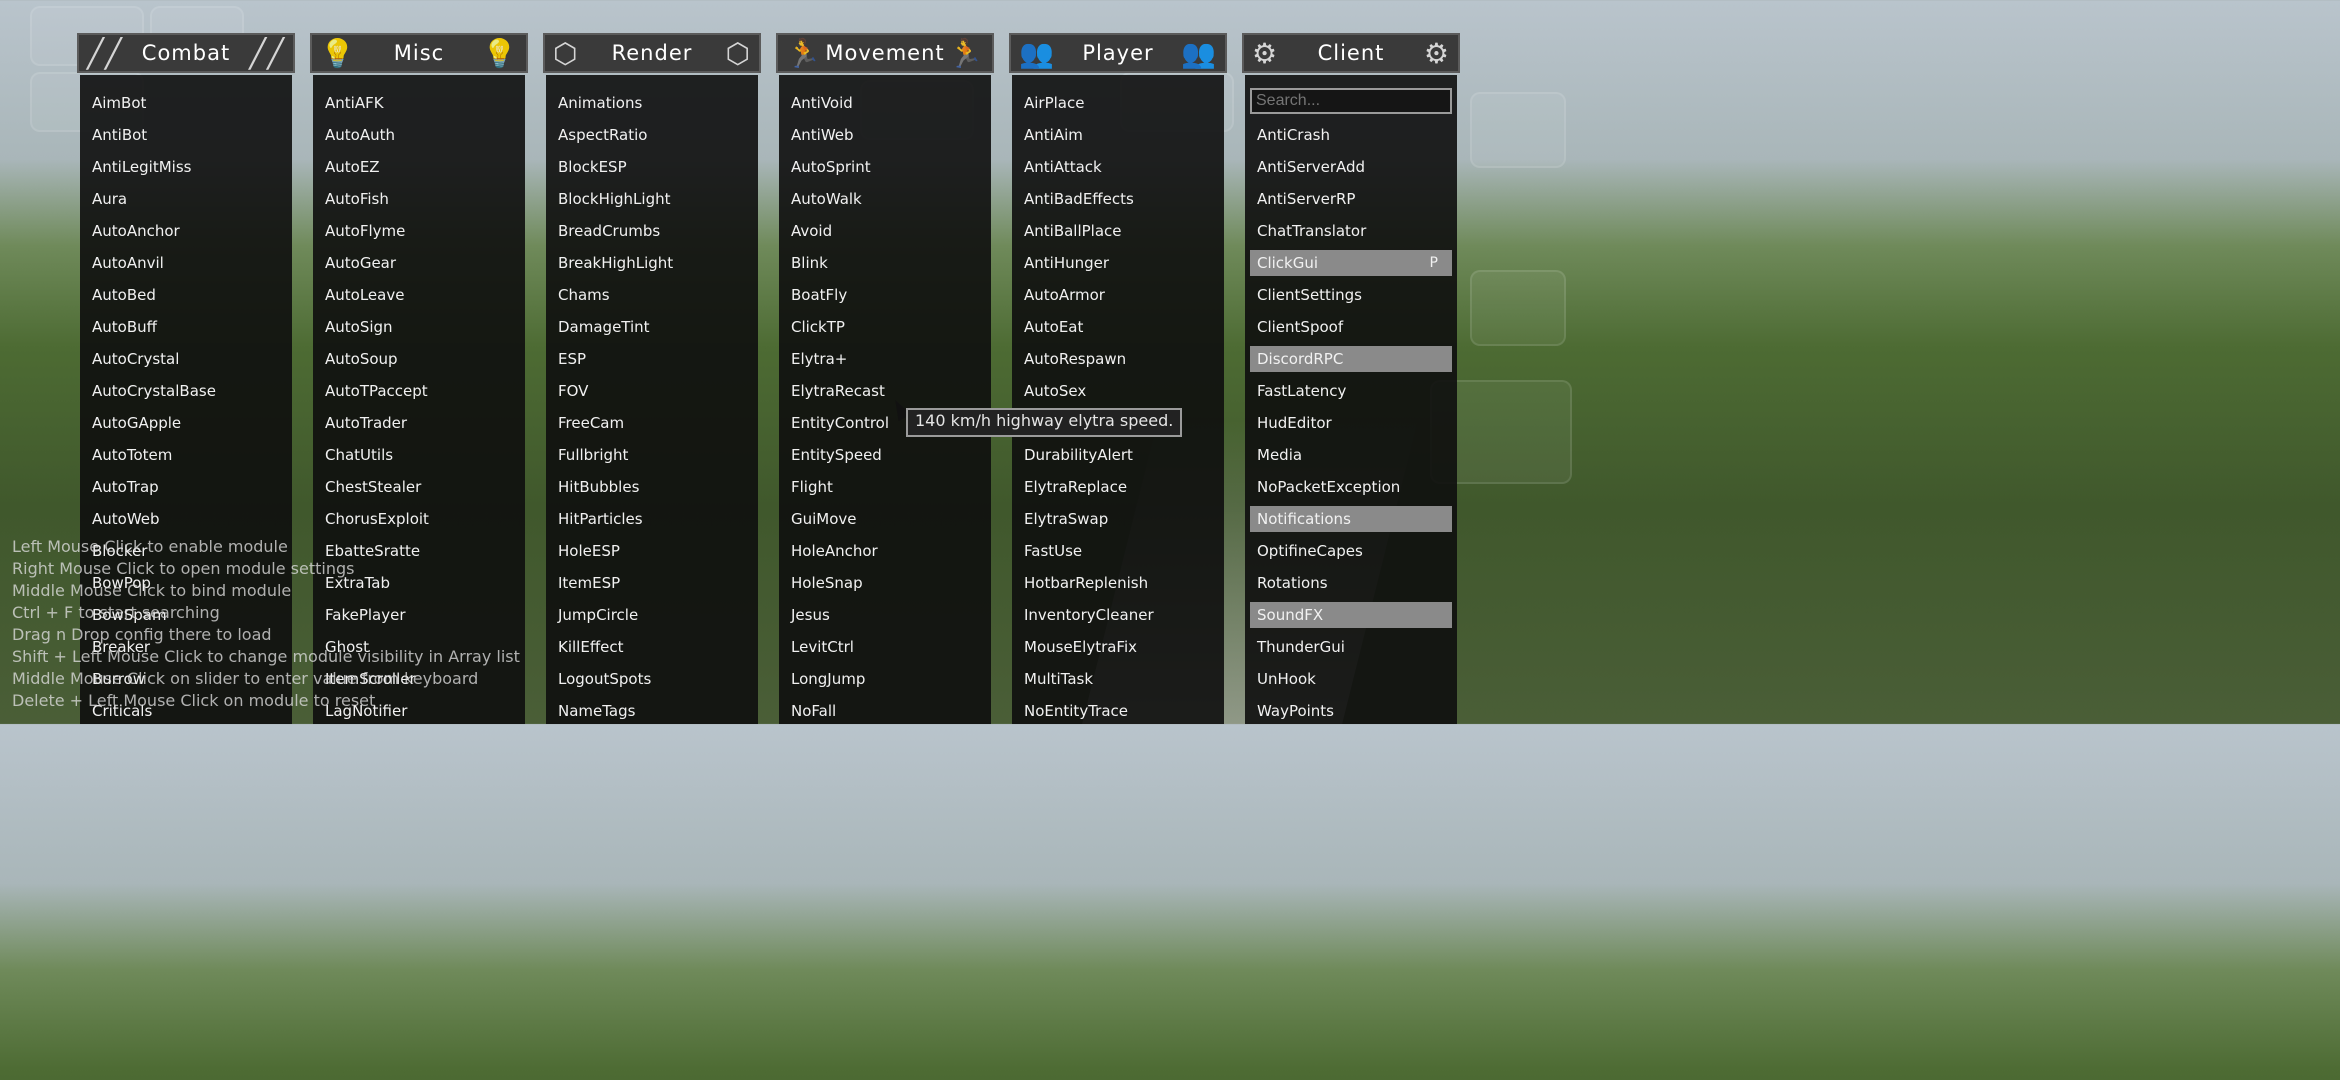 The height and width of the screenshot is (1080, 2340). I want to click on module-item: AutoWalk, so click(885, 199).